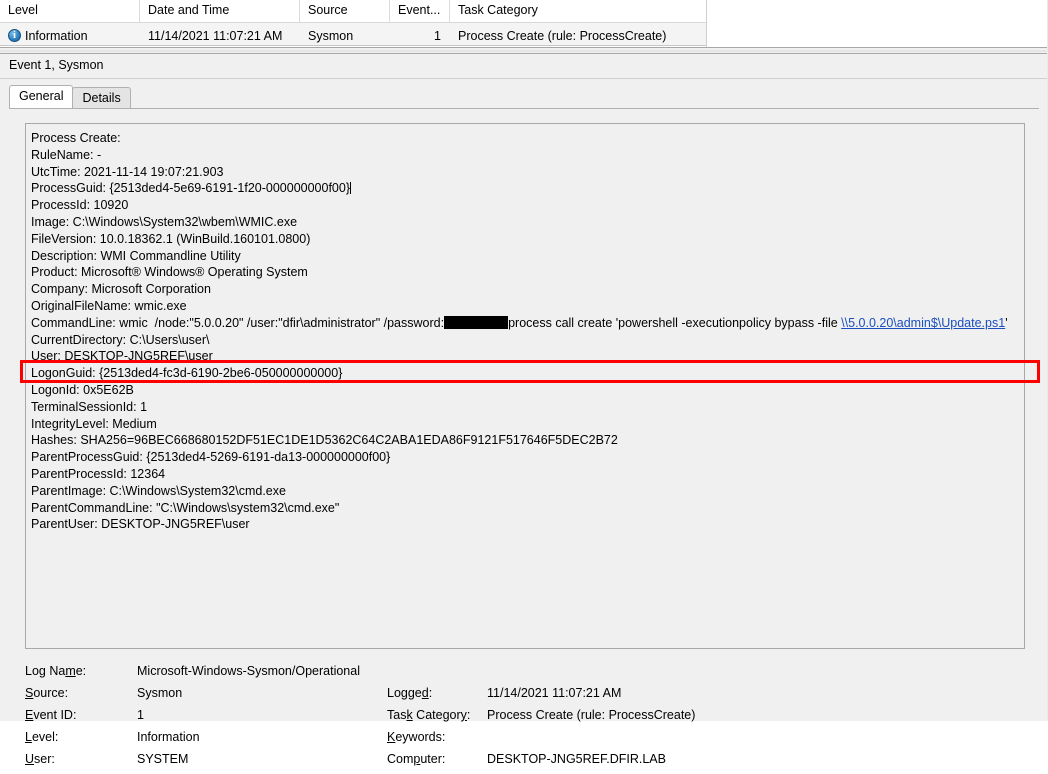 Image resolution: width=1048 pixels, height=774 pixels. Describe the element at coordinates (164, 221) in the screenshot. I see `event-description-line-5: Image: C:\Windows\System32\wbem\WMIC.exe` at that location.